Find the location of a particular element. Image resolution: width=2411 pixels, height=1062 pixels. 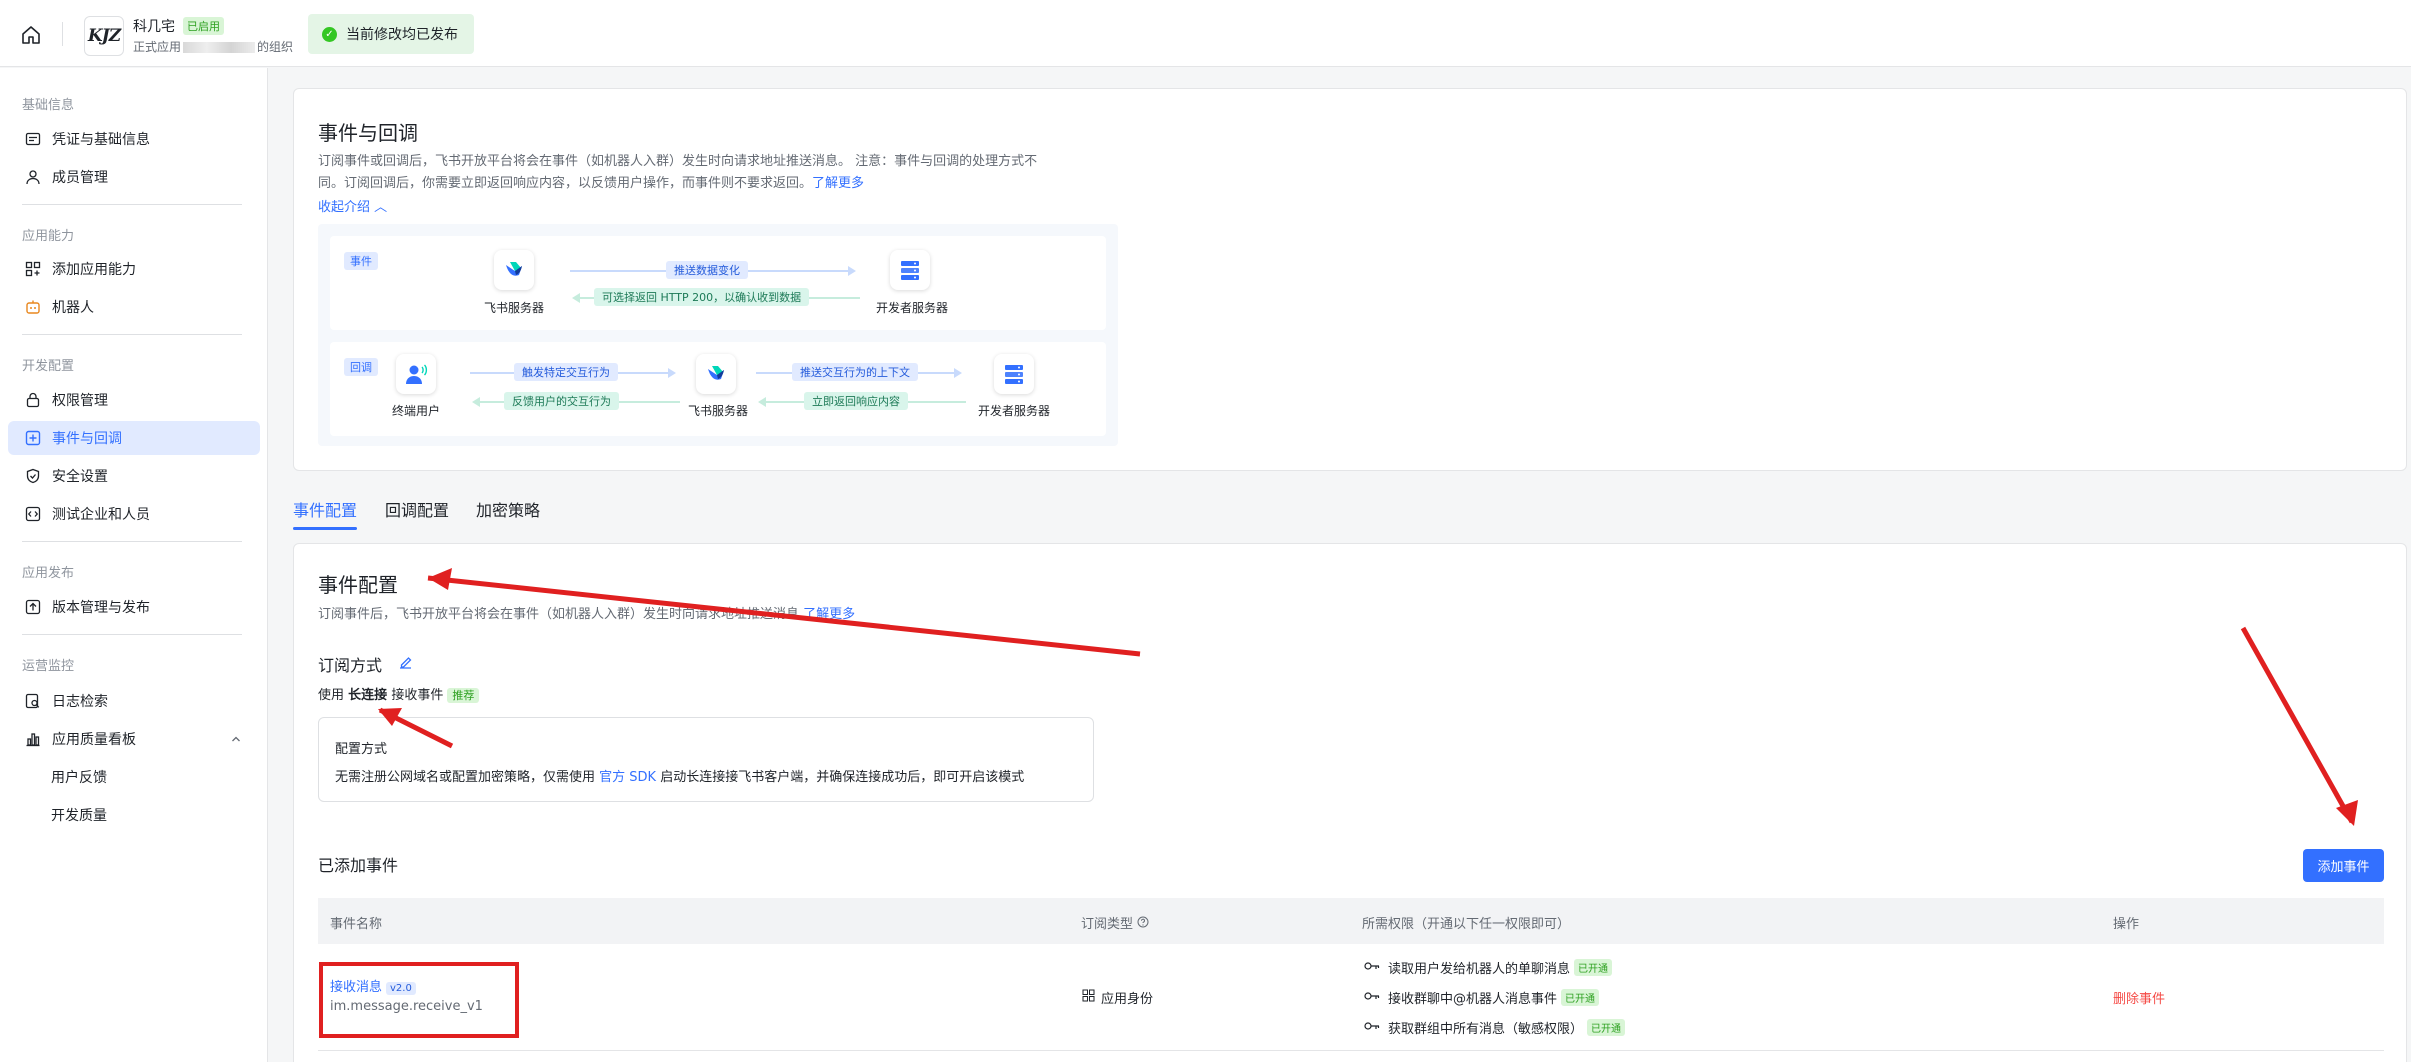

annotation-arrow-add-button is located at coordinates (2297, 725).